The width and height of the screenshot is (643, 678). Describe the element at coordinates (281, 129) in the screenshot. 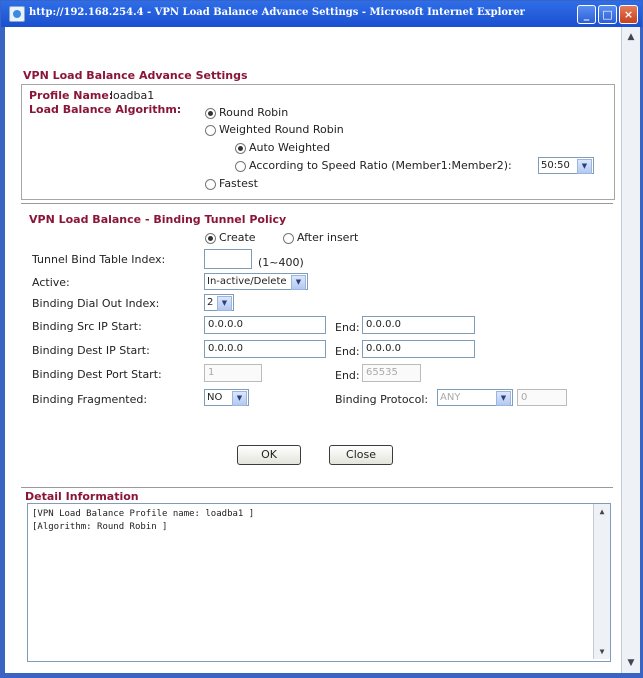

I see `weighted-round-robin-label: Weighted Round Robin` at that location.